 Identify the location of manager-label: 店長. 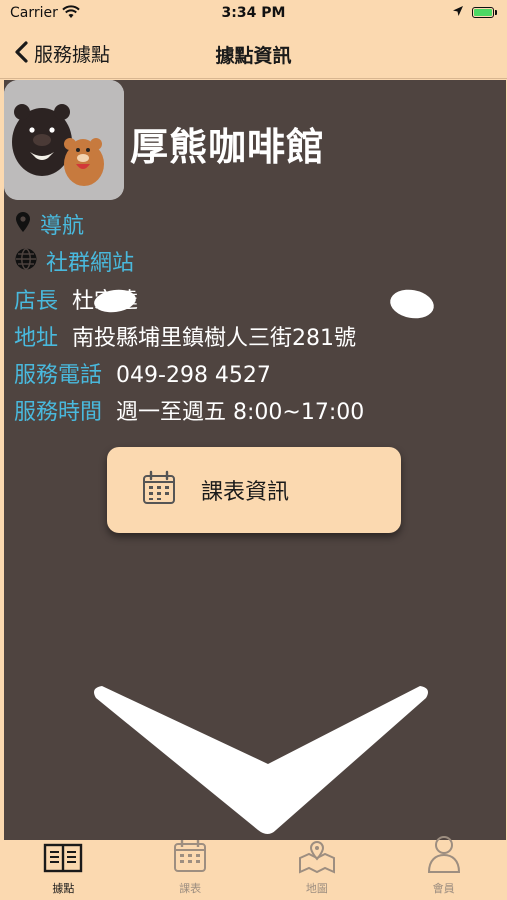
(36, 301).